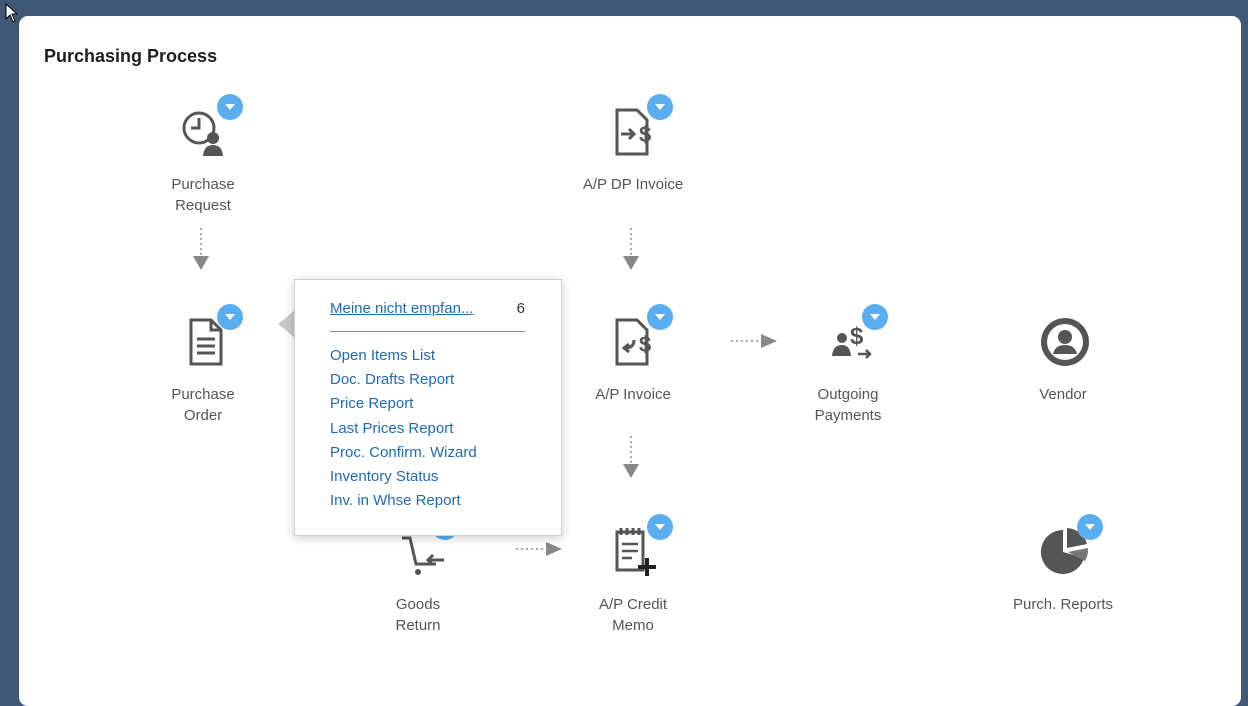 The width and height of the screenshot is (1248, 706). Describe the element at coordinates (403, 501) in the screenshot. I see `menu-item-inv-in-whse-report: Inv. in Whse Report` at that location.